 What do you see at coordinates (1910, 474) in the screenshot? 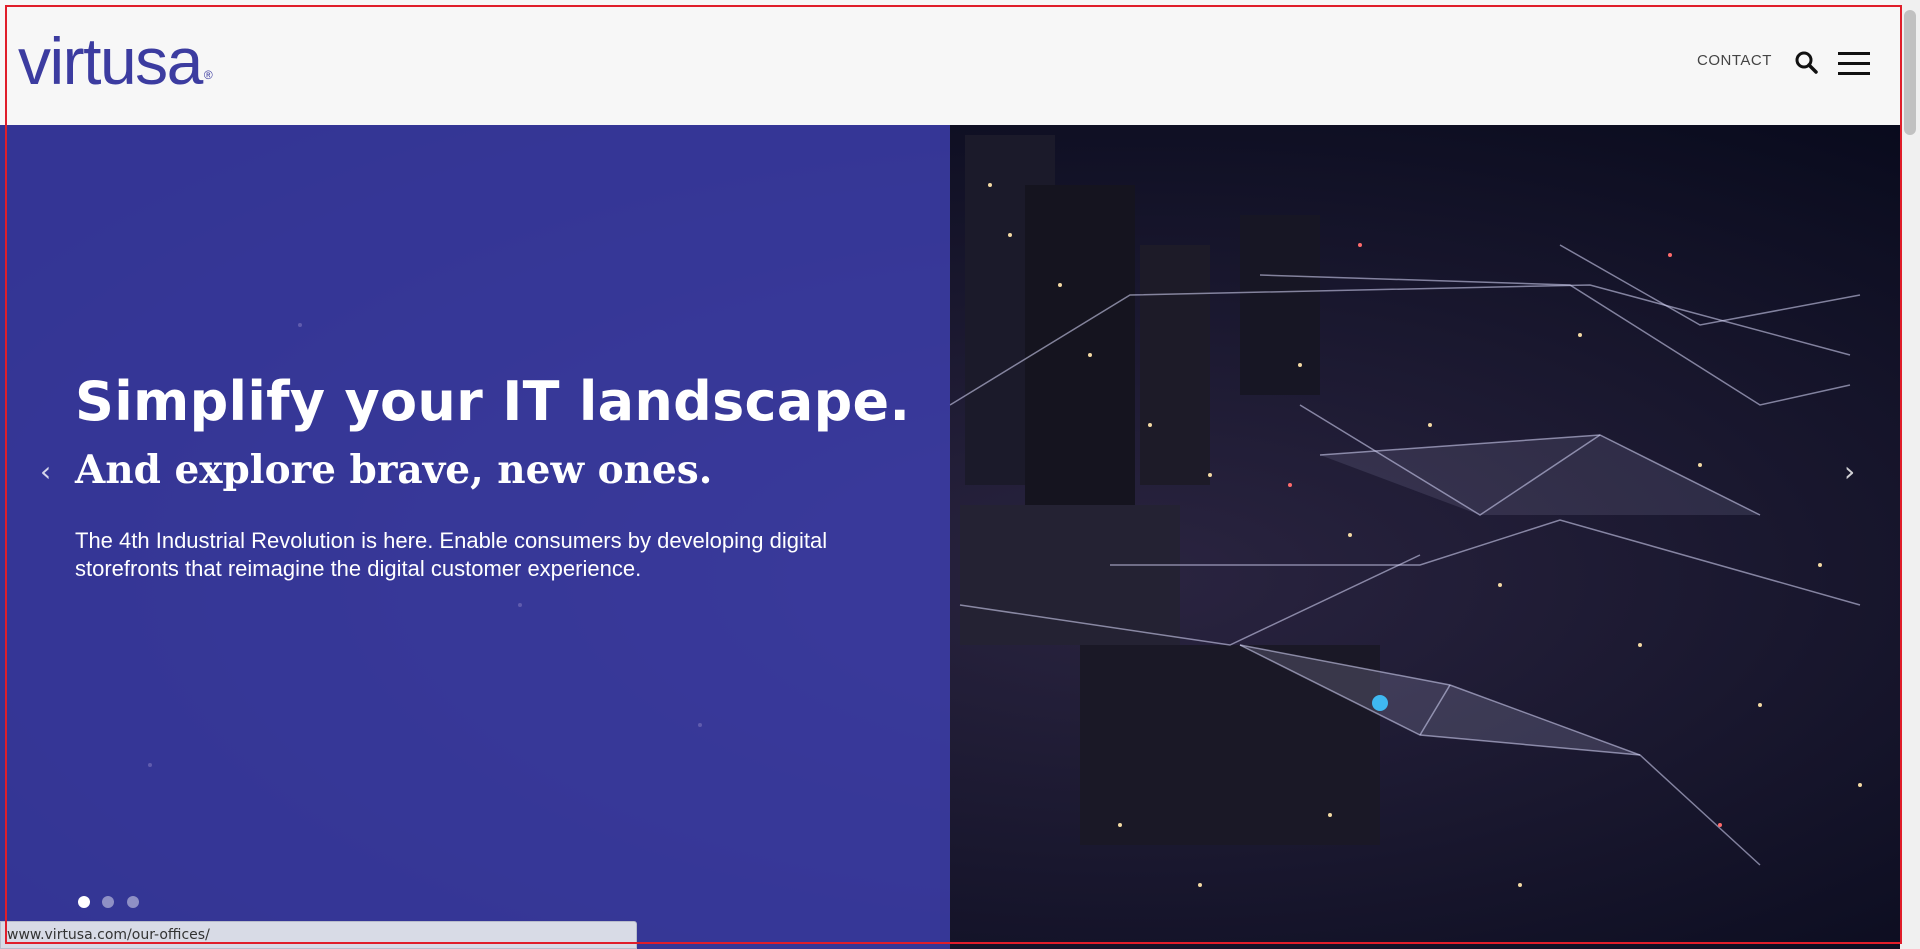
I see `page-scrollbar` at bounding box center [1910, 474].